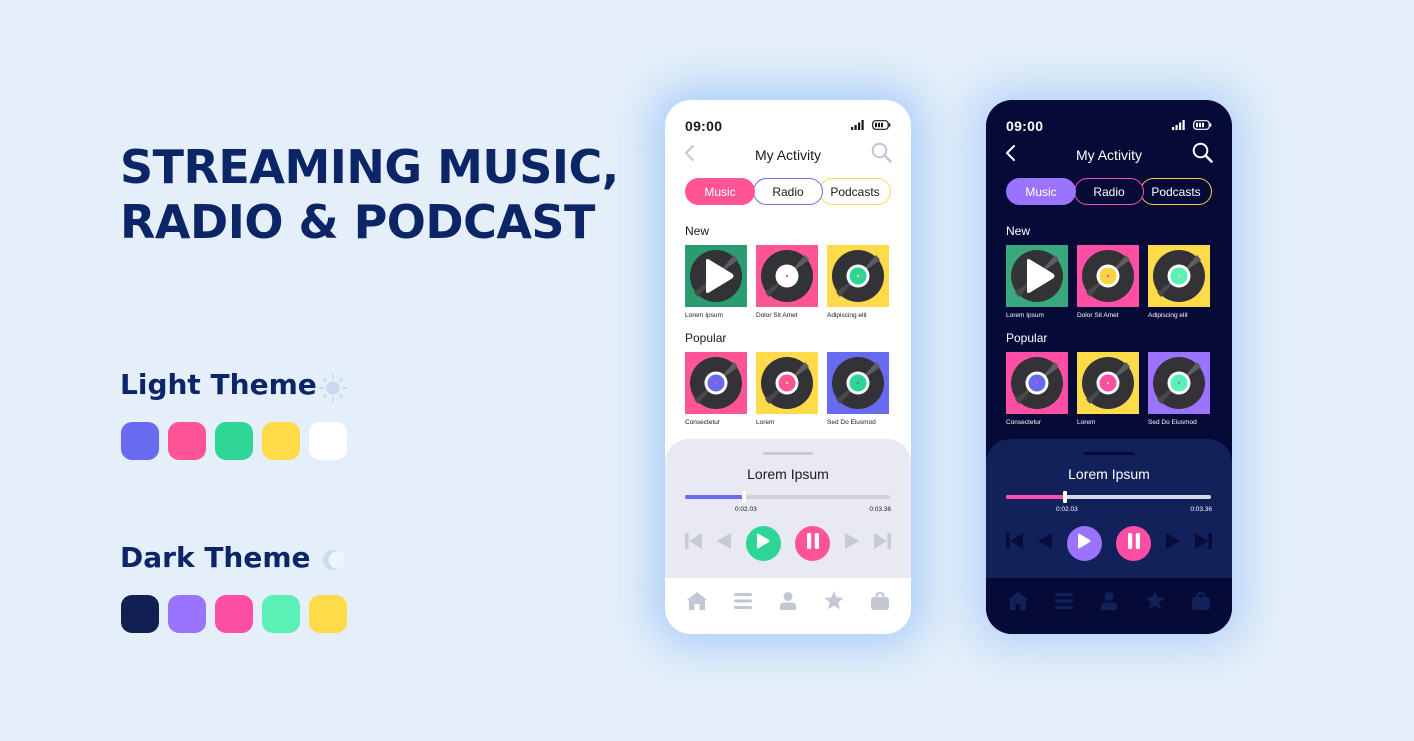 This screenshot has height=741, width=1414. I want to click on headline-line-2: RADIO & PODCAST, so click(357, 222).